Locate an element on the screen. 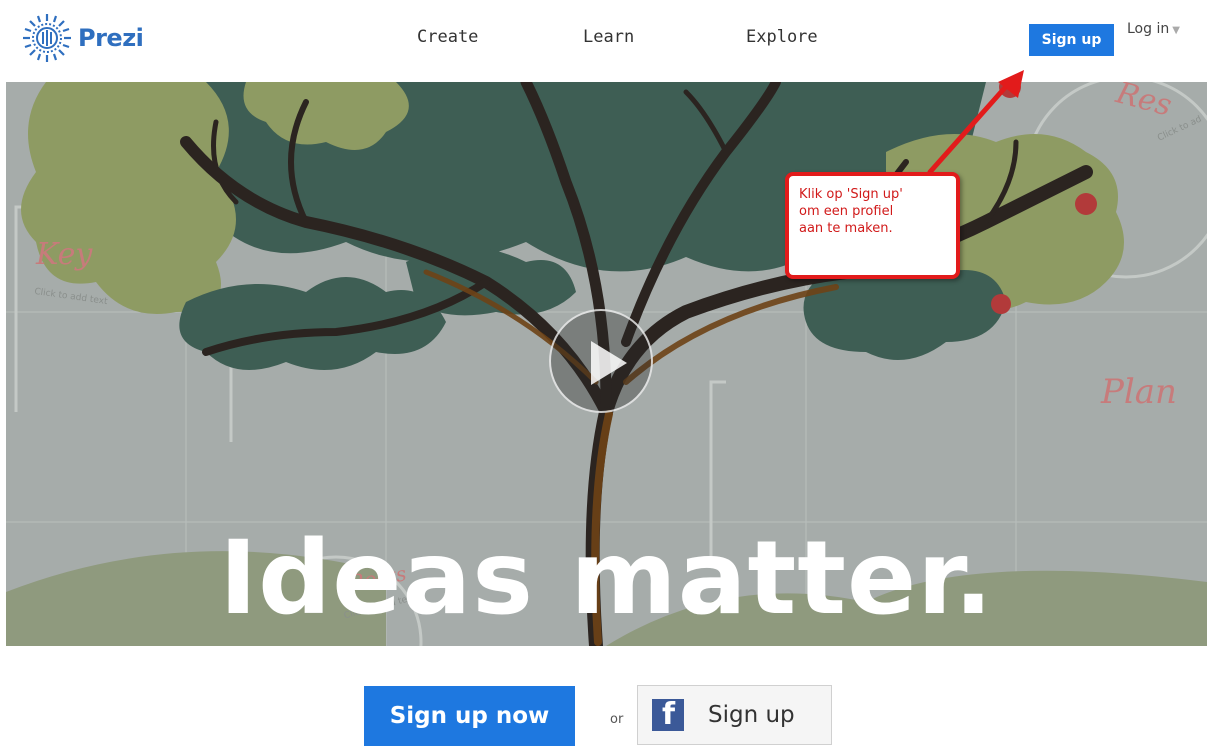 This screenshot has height=746, width=1207. login-menu: Log in ▼ is located at coordinates (1153, 29).